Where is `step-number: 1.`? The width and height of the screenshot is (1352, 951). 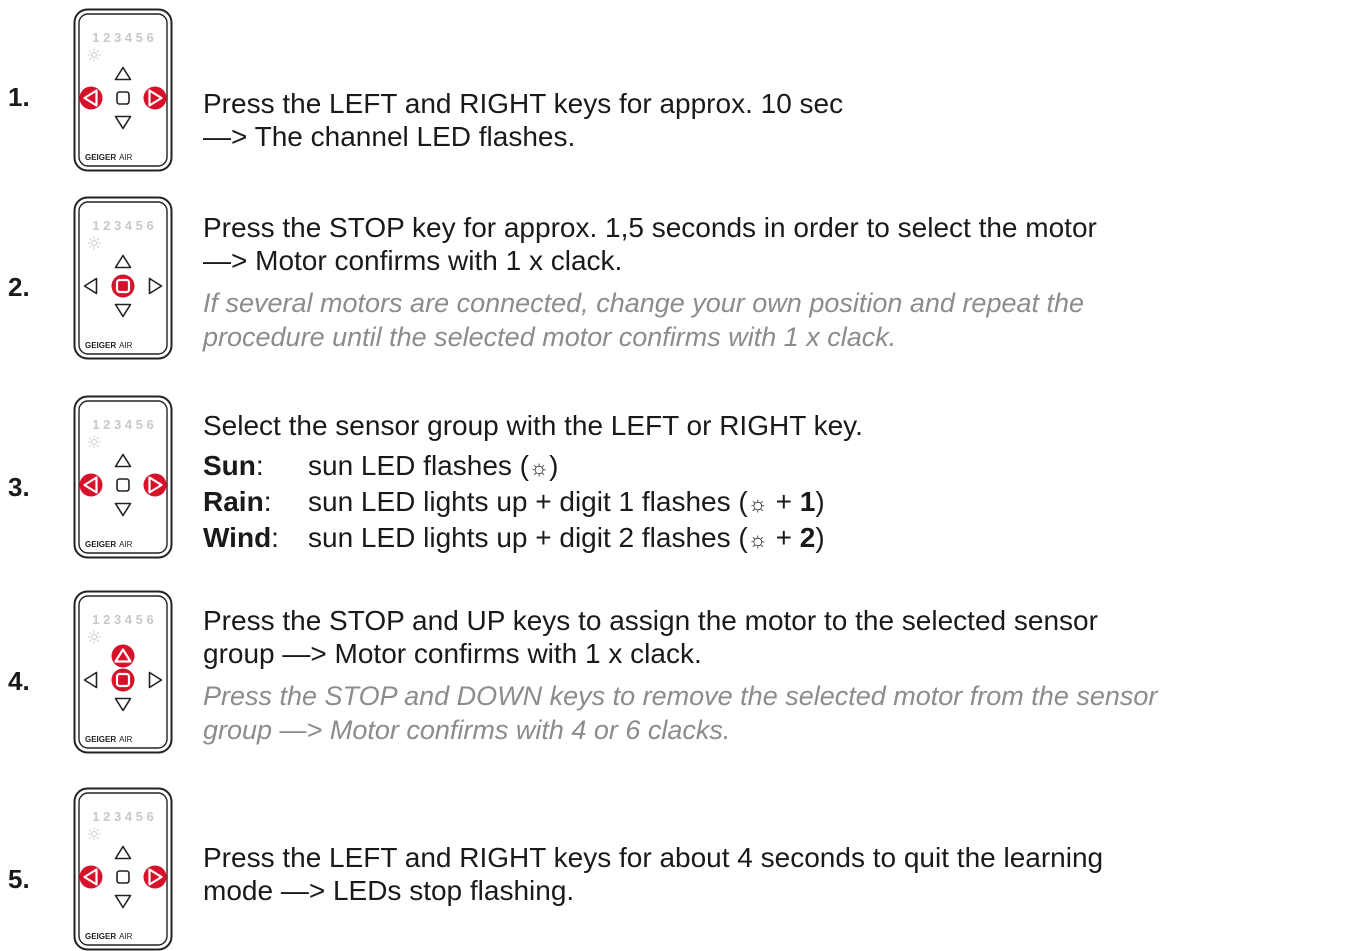 step-number: 1. is located at coordinates (19, 97).